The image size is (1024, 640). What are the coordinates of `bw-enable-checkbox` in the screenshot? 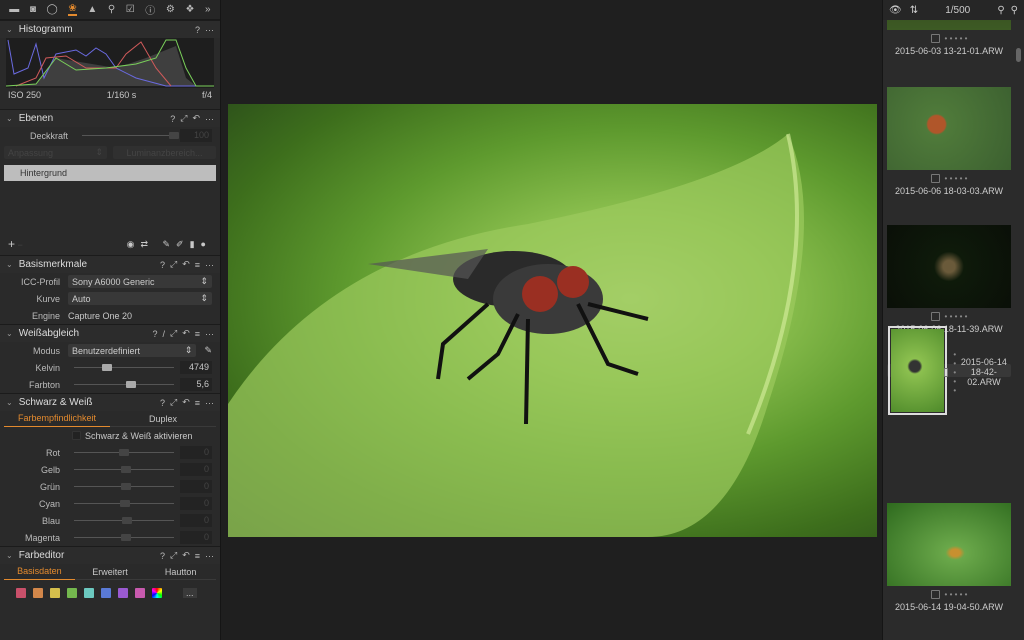 It's located at (76, 435).